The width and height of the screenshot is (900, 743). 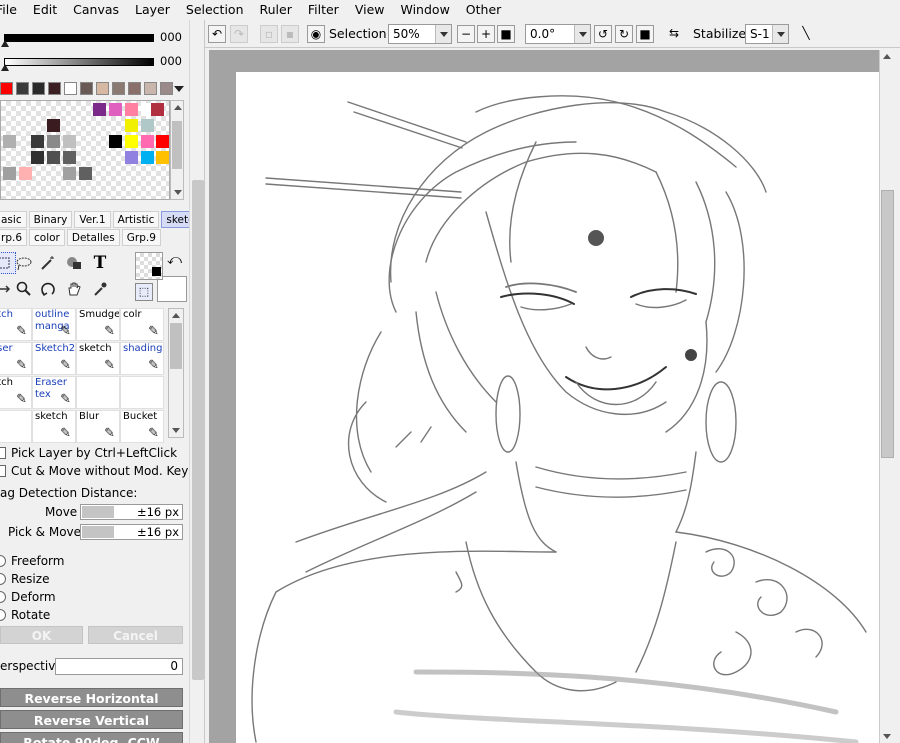 I want to click on brush-scrollbar, so click(x=176, y=373).